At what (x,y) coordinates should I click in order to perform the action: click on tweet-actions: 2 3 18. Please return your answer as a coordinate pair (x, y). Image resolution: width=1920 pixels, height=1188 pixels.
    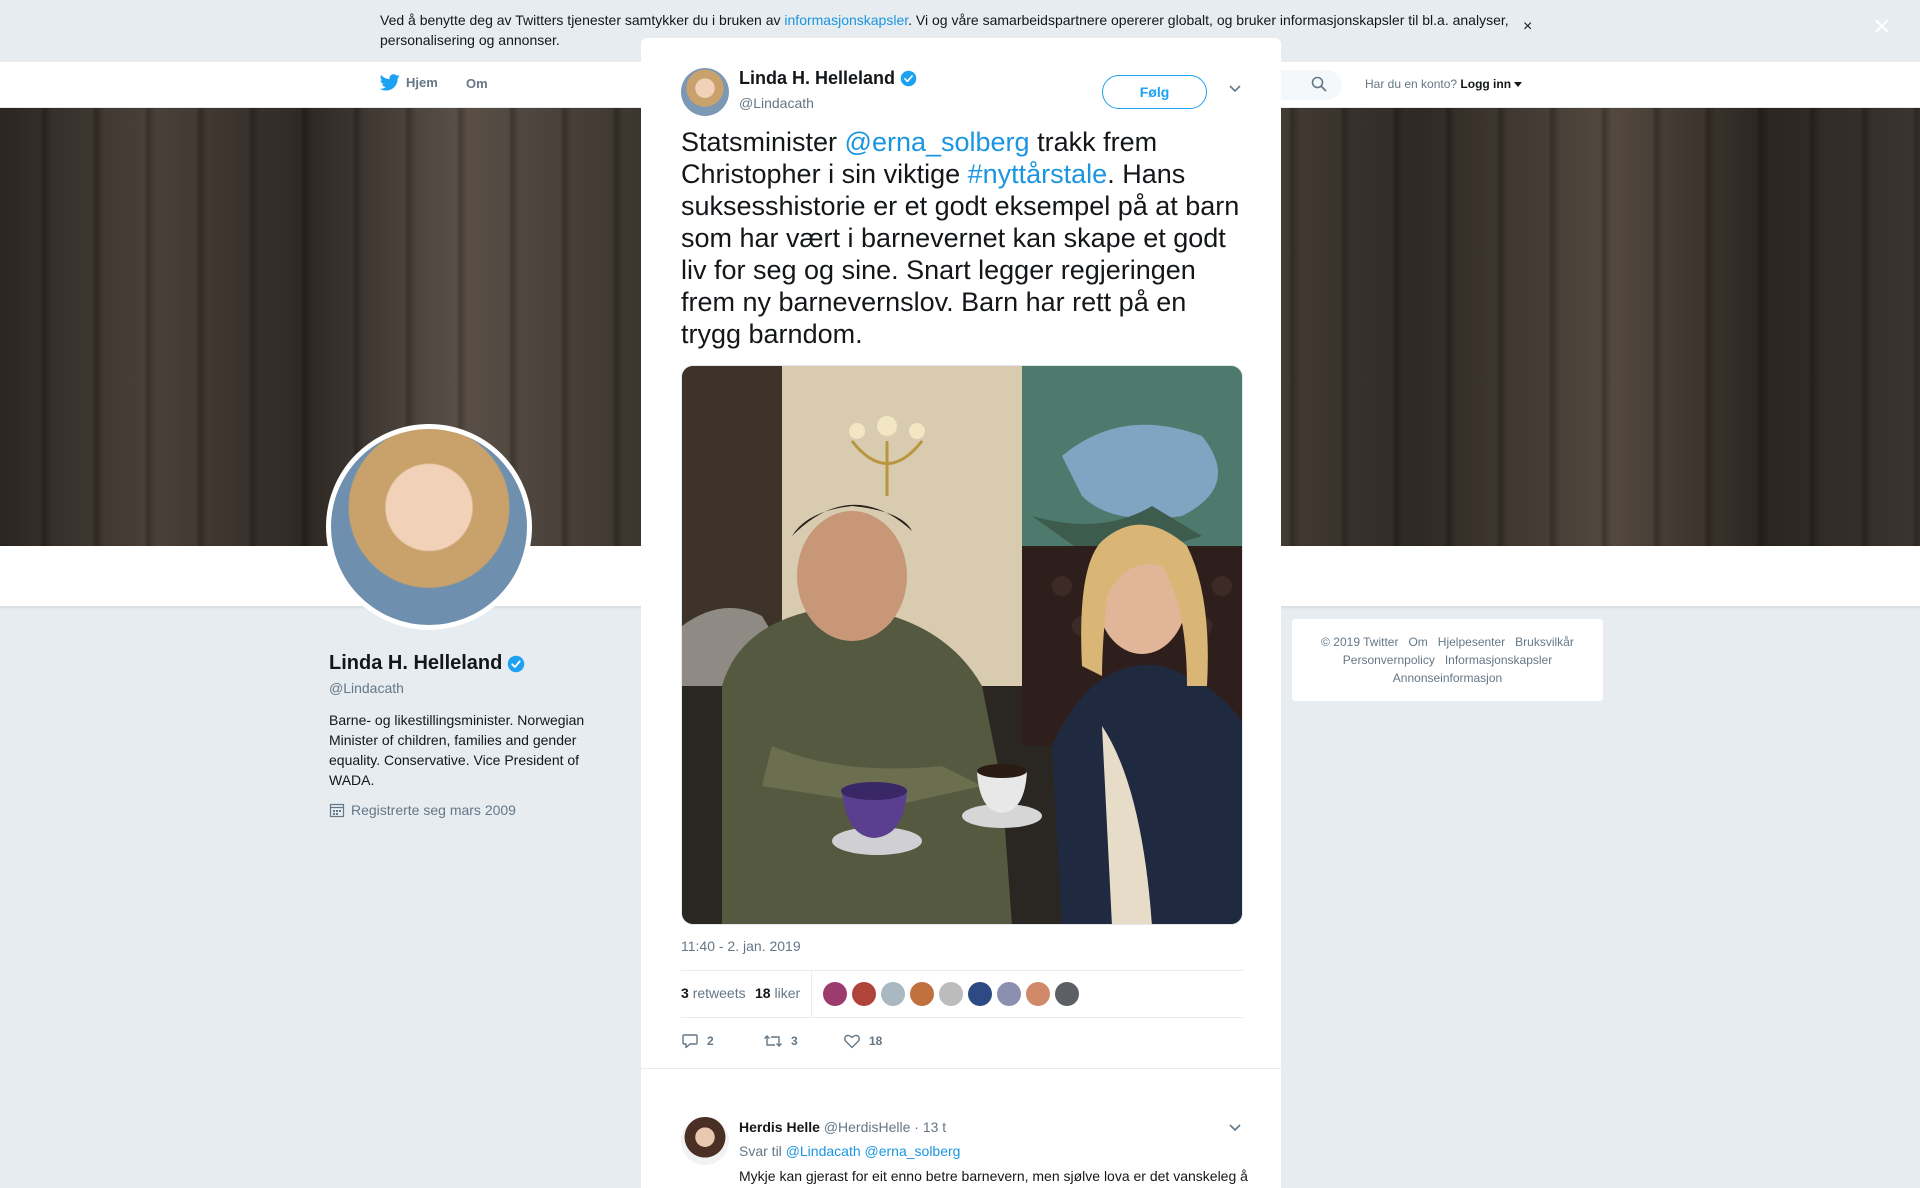
    Looking at the image, I should click on (962, 1043).